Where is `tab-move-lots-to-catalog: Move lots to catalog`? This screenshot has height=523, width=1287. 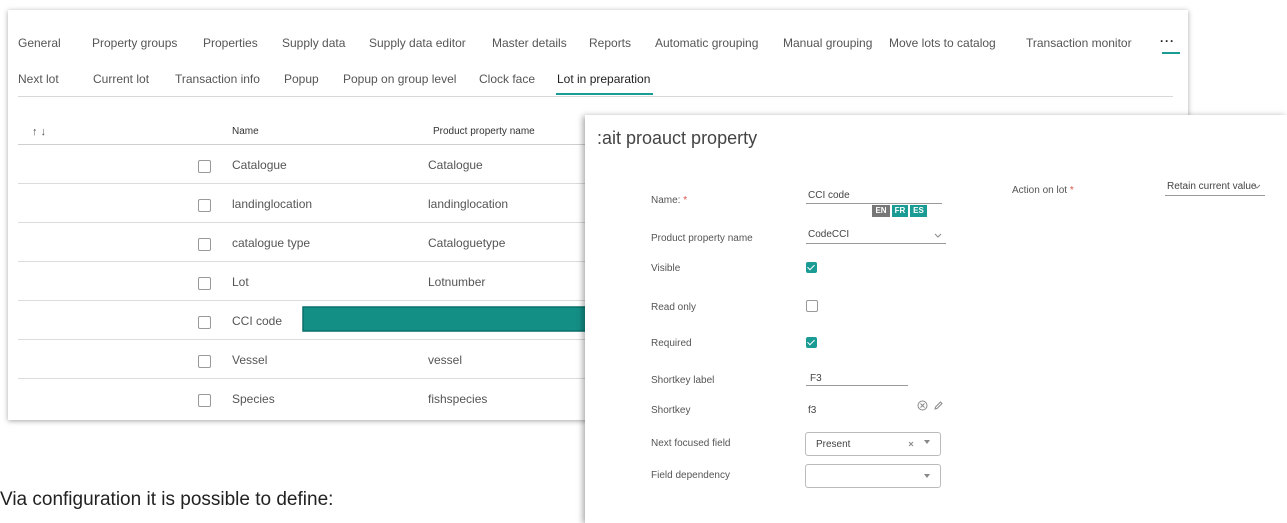 tab-move-lots-to-catalog: Move lots to catalog is located at coordinates (942, 43).